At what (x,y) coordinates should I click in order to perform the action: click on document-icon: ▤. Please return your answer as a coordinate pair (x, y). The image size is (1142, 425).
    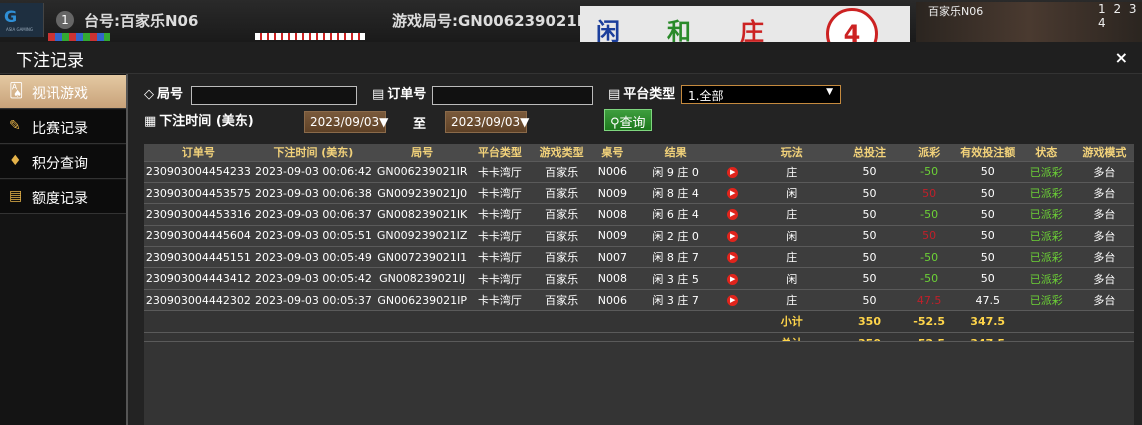
    Looking at the image, I should click on (16, 196).